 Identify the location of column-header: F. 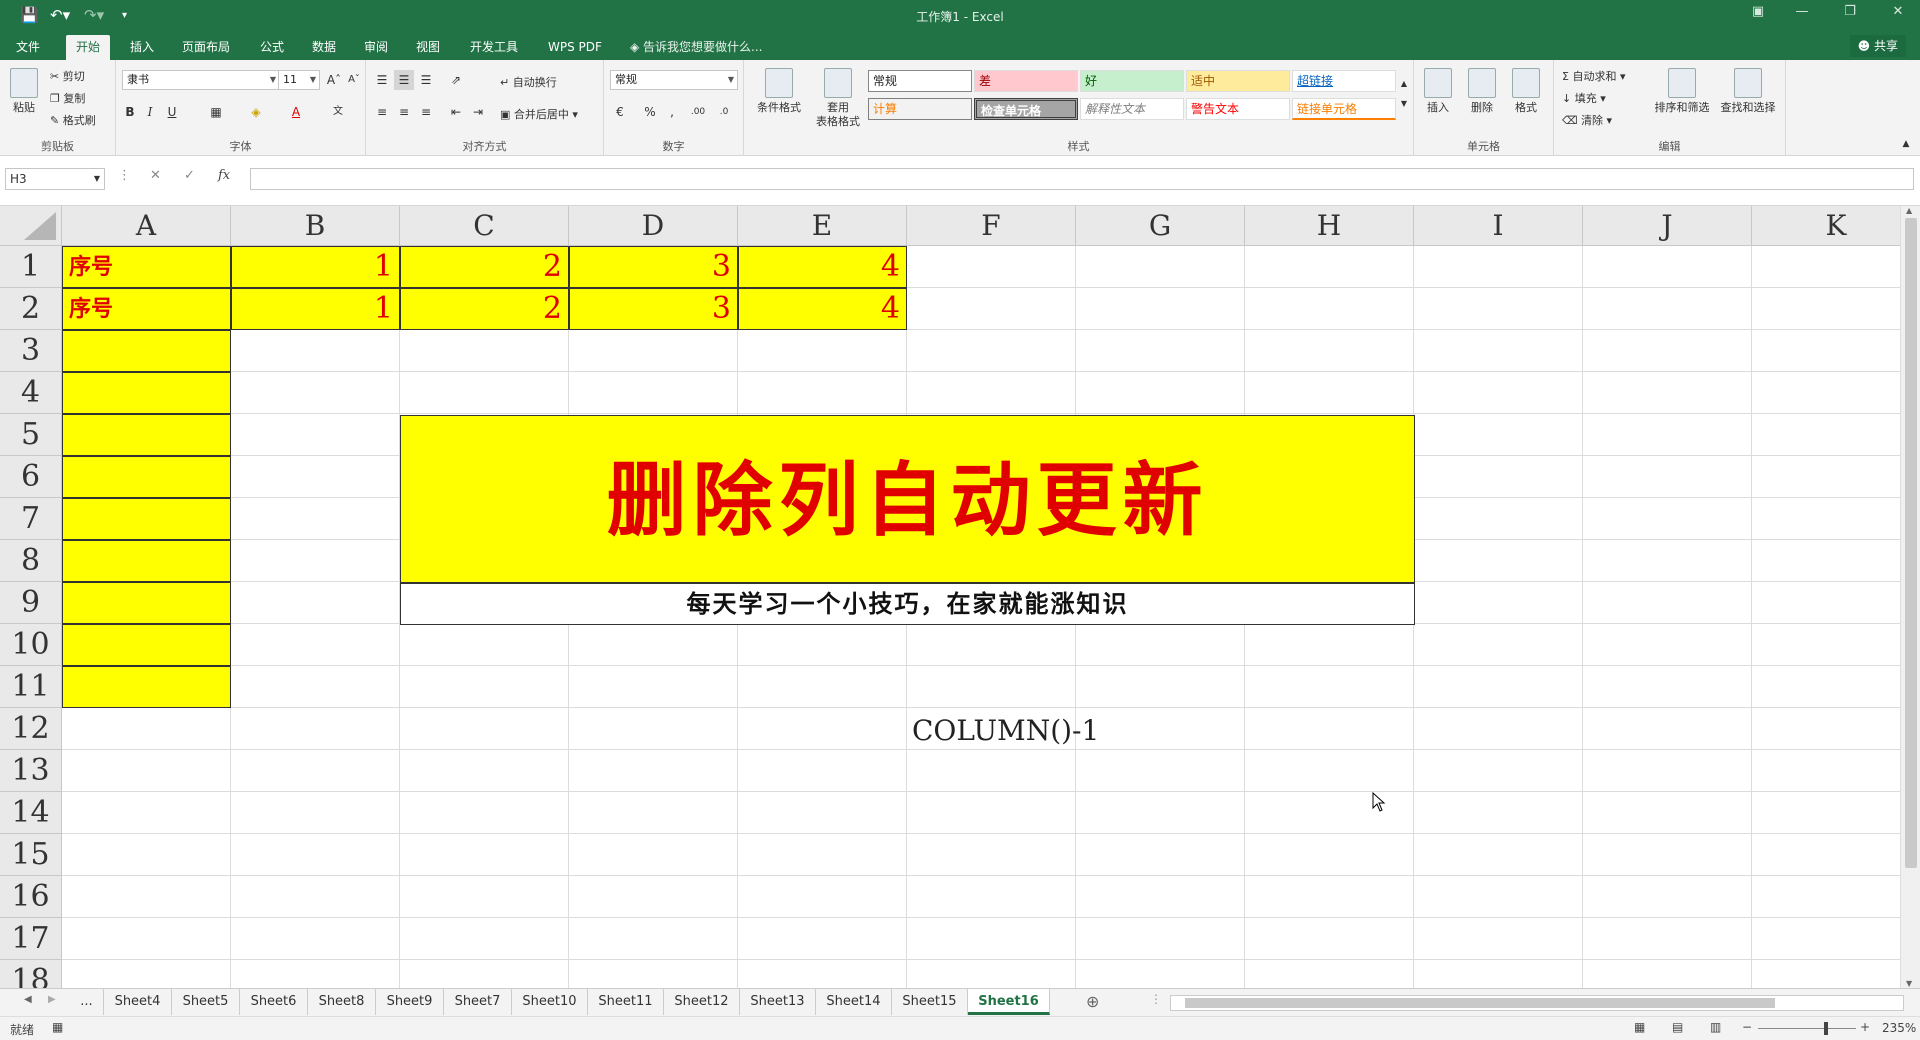
(991, 226).